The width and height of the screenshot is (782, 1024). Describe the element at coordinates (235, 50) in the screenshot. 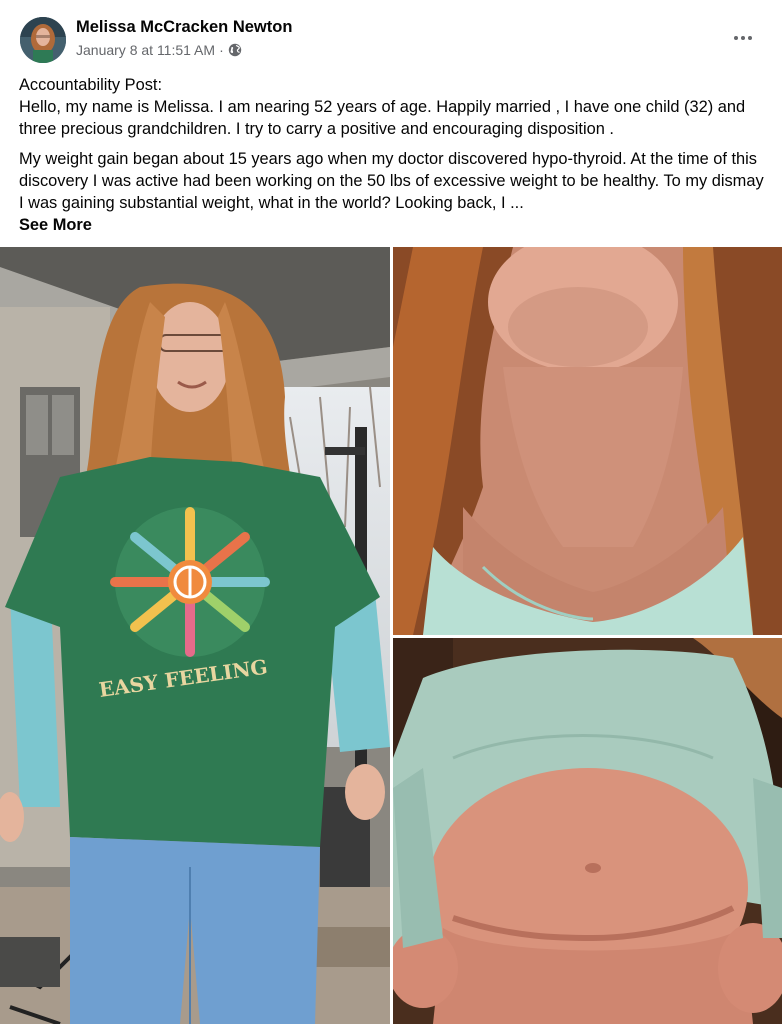

I see `globe-icon` at that location.